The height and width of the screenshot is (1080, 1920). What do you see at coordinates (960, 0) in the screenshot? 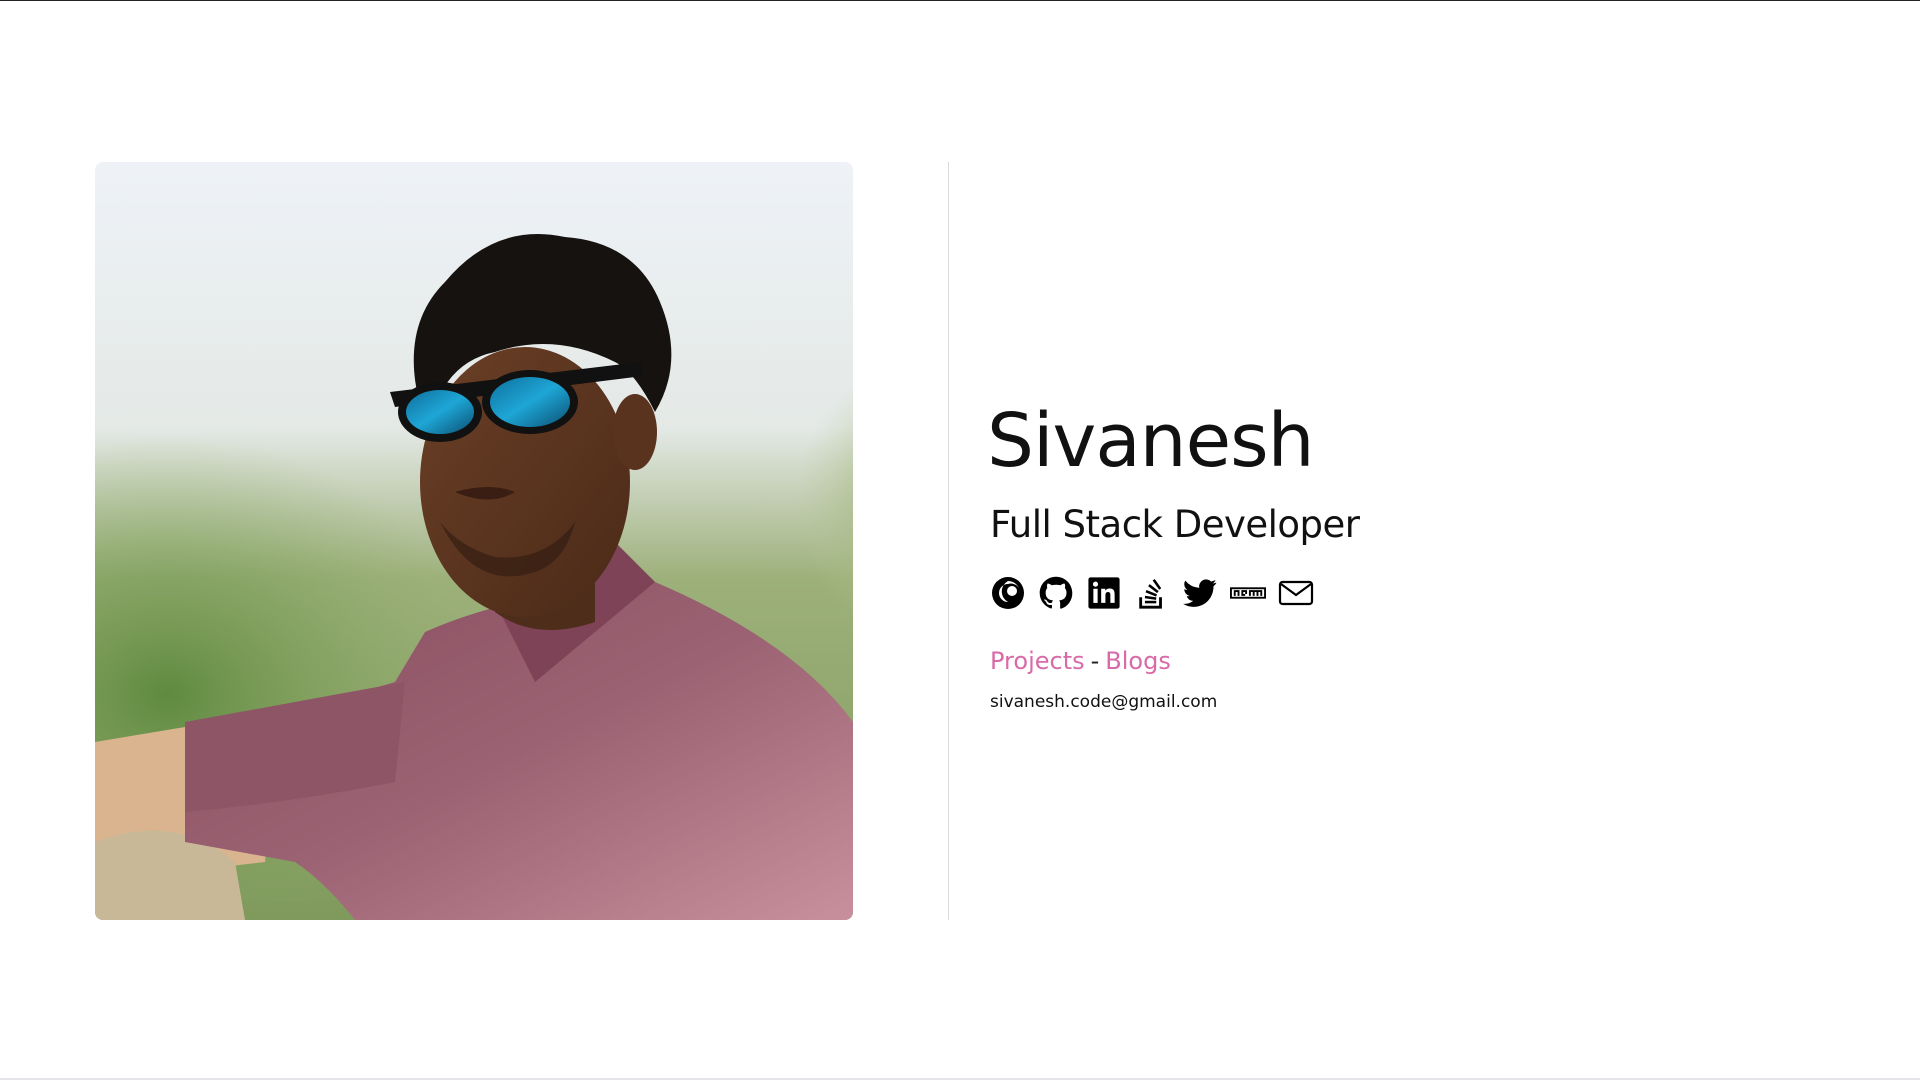
I see `top-border` at bounding box center [960, 0].